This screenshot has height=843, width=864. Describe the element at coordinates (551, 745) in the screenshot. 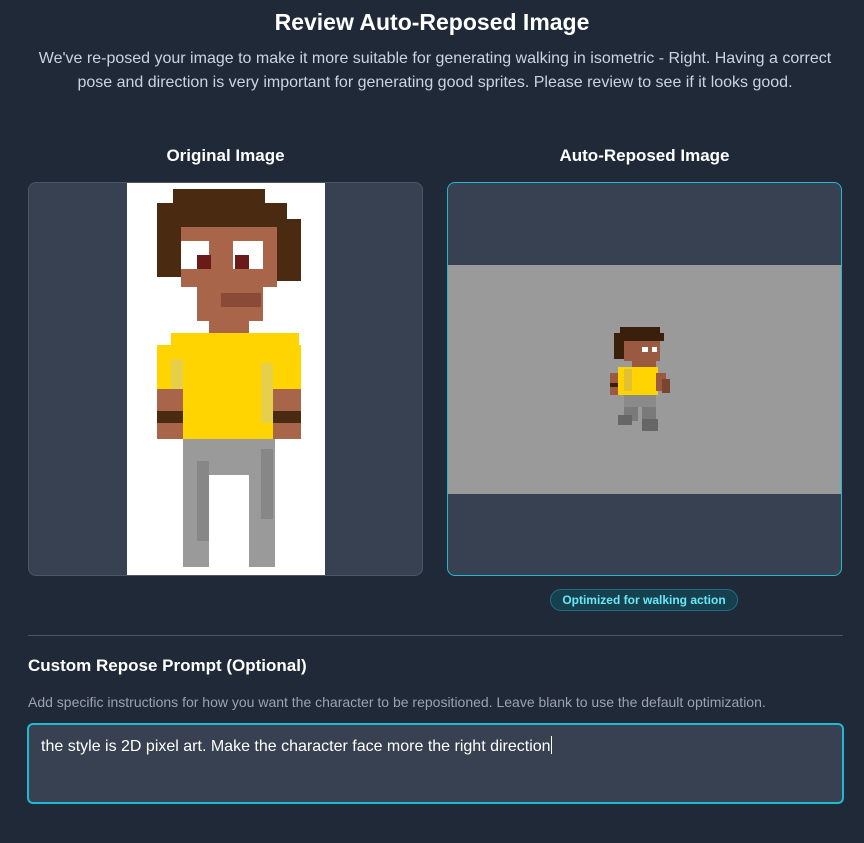

I see `text-caret` at that location.